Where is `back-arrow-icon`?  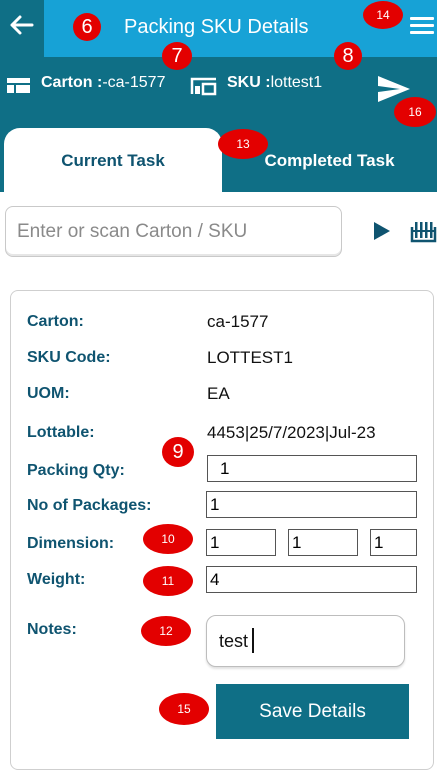 back-arrow-icon is located at coordinates (21, 25).